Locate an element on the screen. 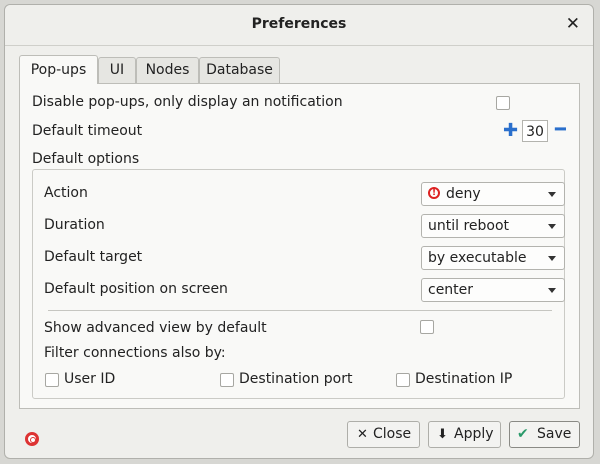 The image size is (600, 464). deny-icon: ! is located at coordinates (434, 193).